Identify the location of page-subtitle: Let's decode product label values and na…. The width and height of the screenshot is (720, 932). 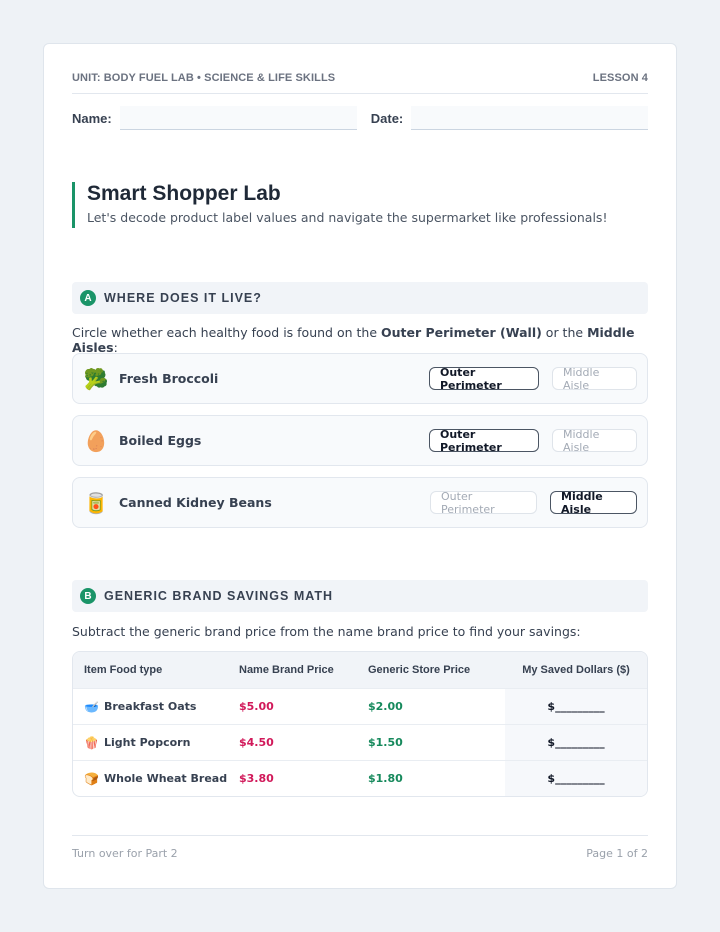
(347, 217).